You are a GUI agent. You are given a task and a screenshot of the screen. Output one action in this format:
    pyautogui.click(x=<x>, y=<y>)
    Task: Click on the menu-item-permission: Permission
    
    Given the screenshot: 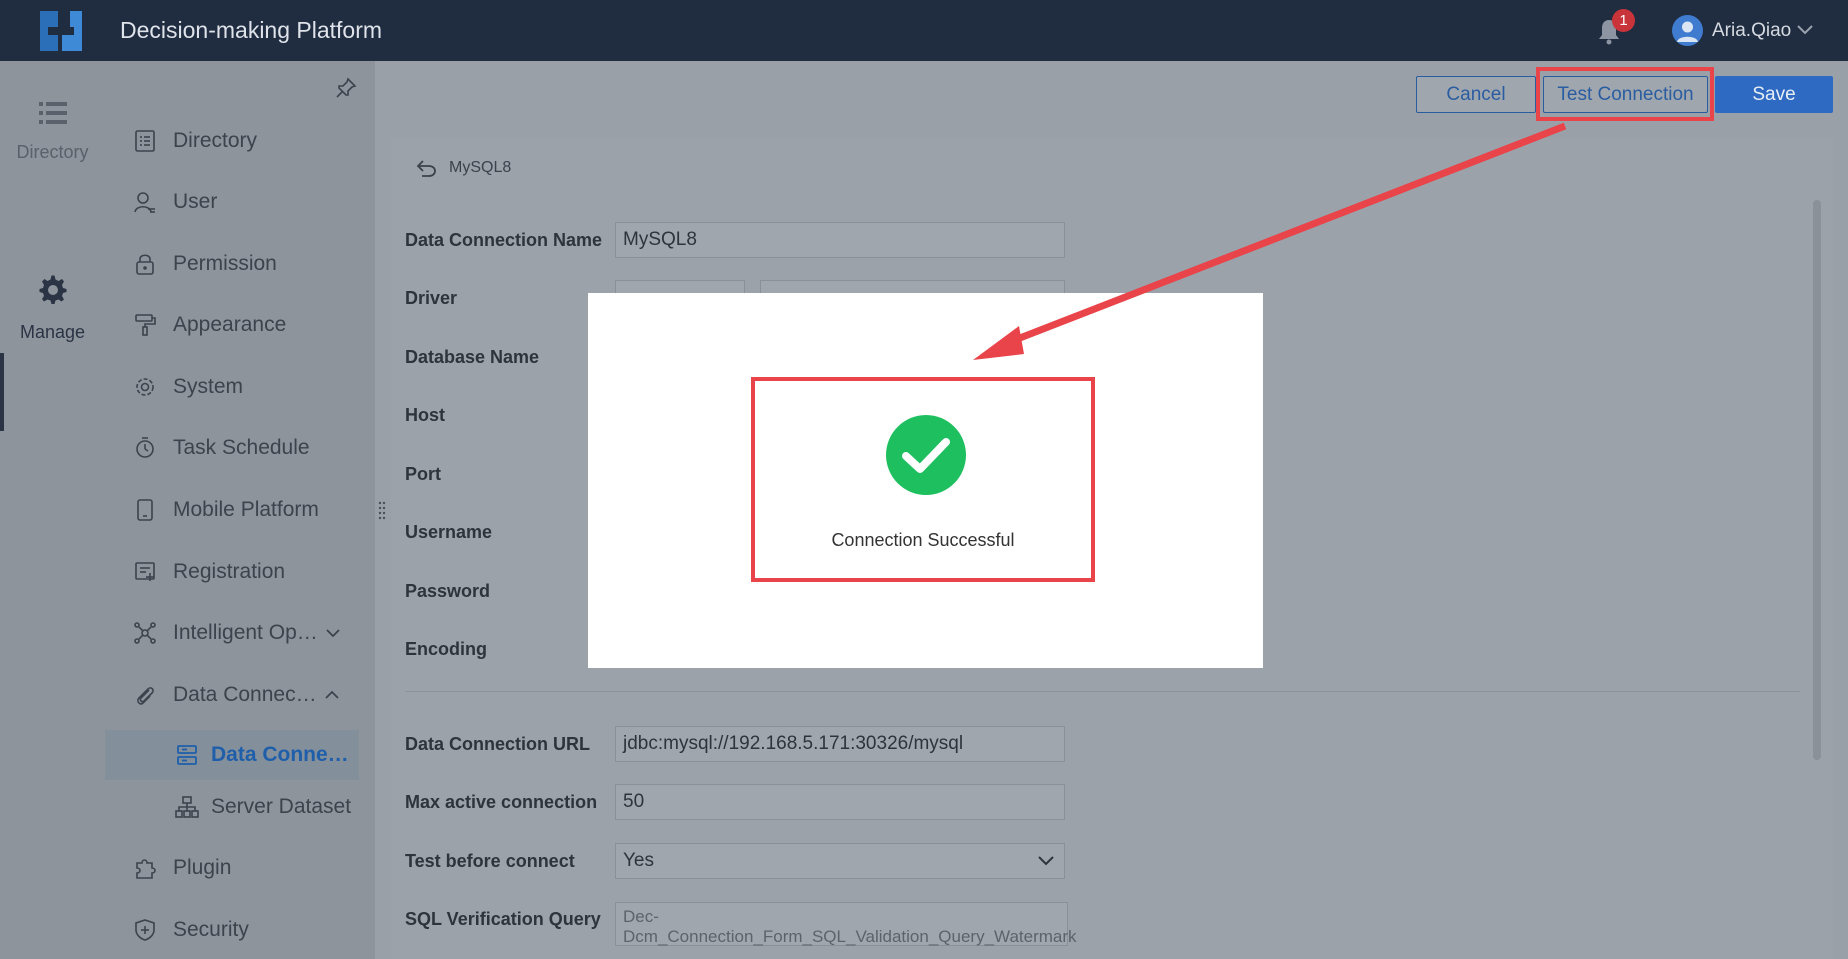 What is the action you would take?
    pyautogui.click(x=253, y=264)
    